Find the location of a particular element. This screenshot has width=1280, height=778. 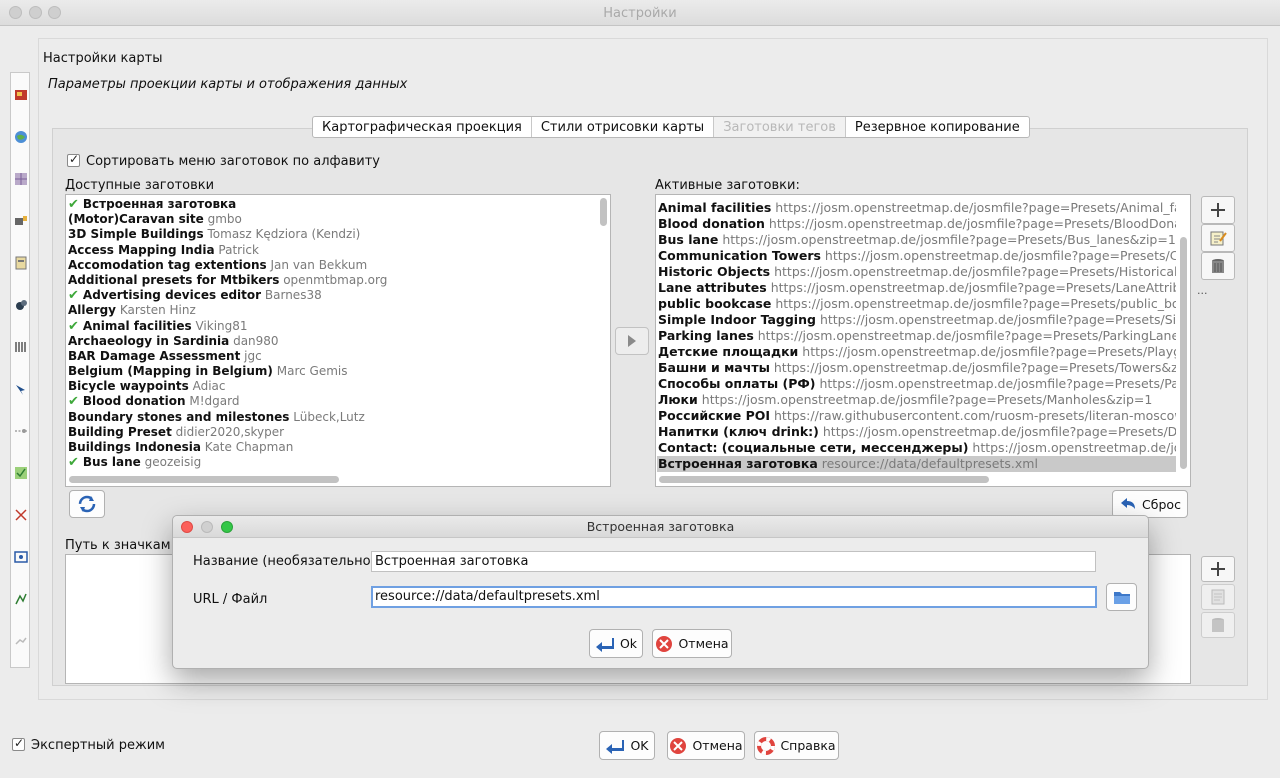

edit-preset-button is located at coordinates (1218, 238).